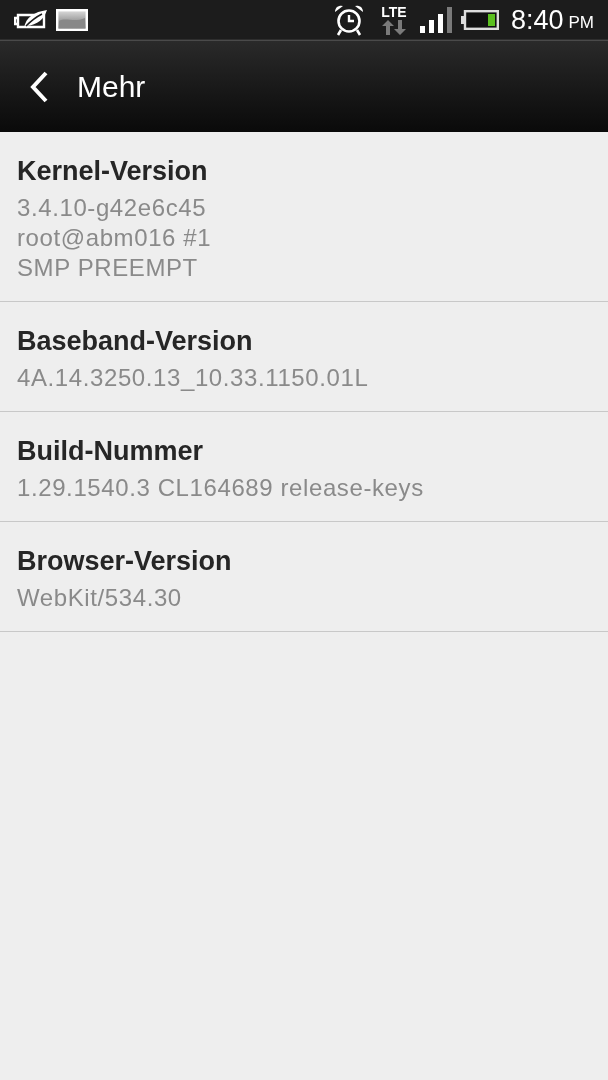 The image size is (608, 1080). Describe the element at coordinates (111, 86) in the screenshot. I see `screen-title: Mehr` at that location.